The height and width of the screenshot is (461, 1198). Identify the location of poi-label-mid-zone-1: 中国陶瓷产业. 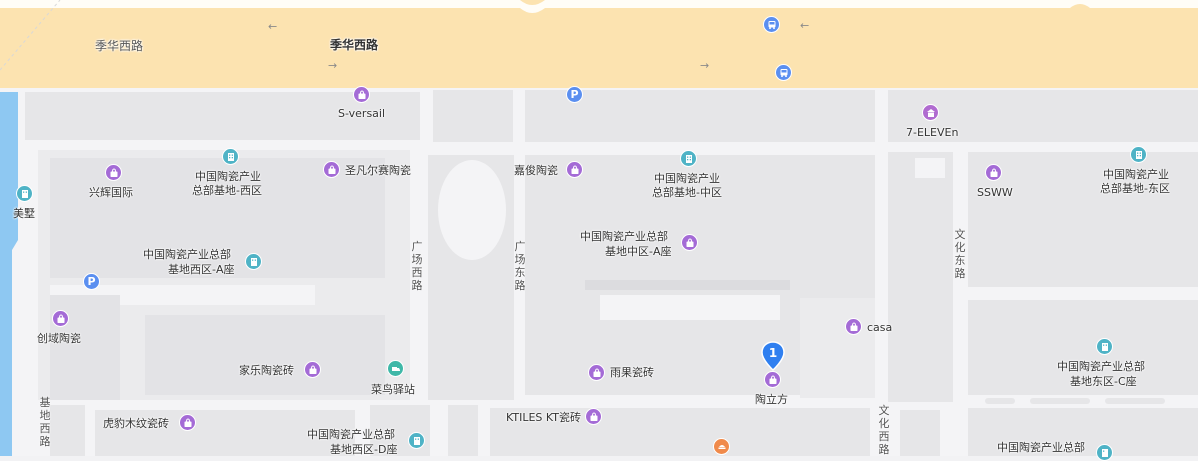
(687, 178).